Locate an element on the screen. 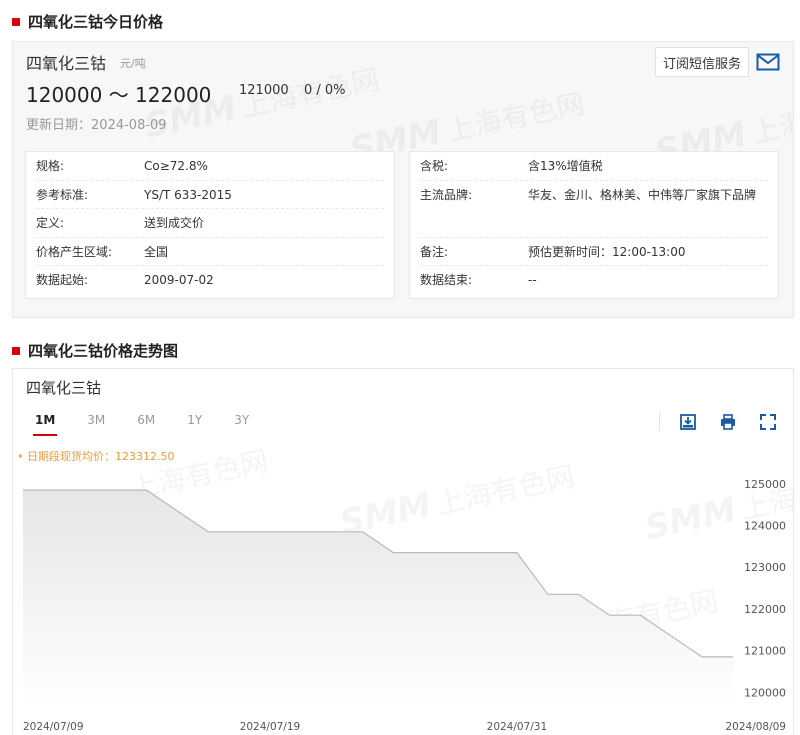 The image size is (800, 735). mid-price: 121000 is located at coordinates (264, 90).